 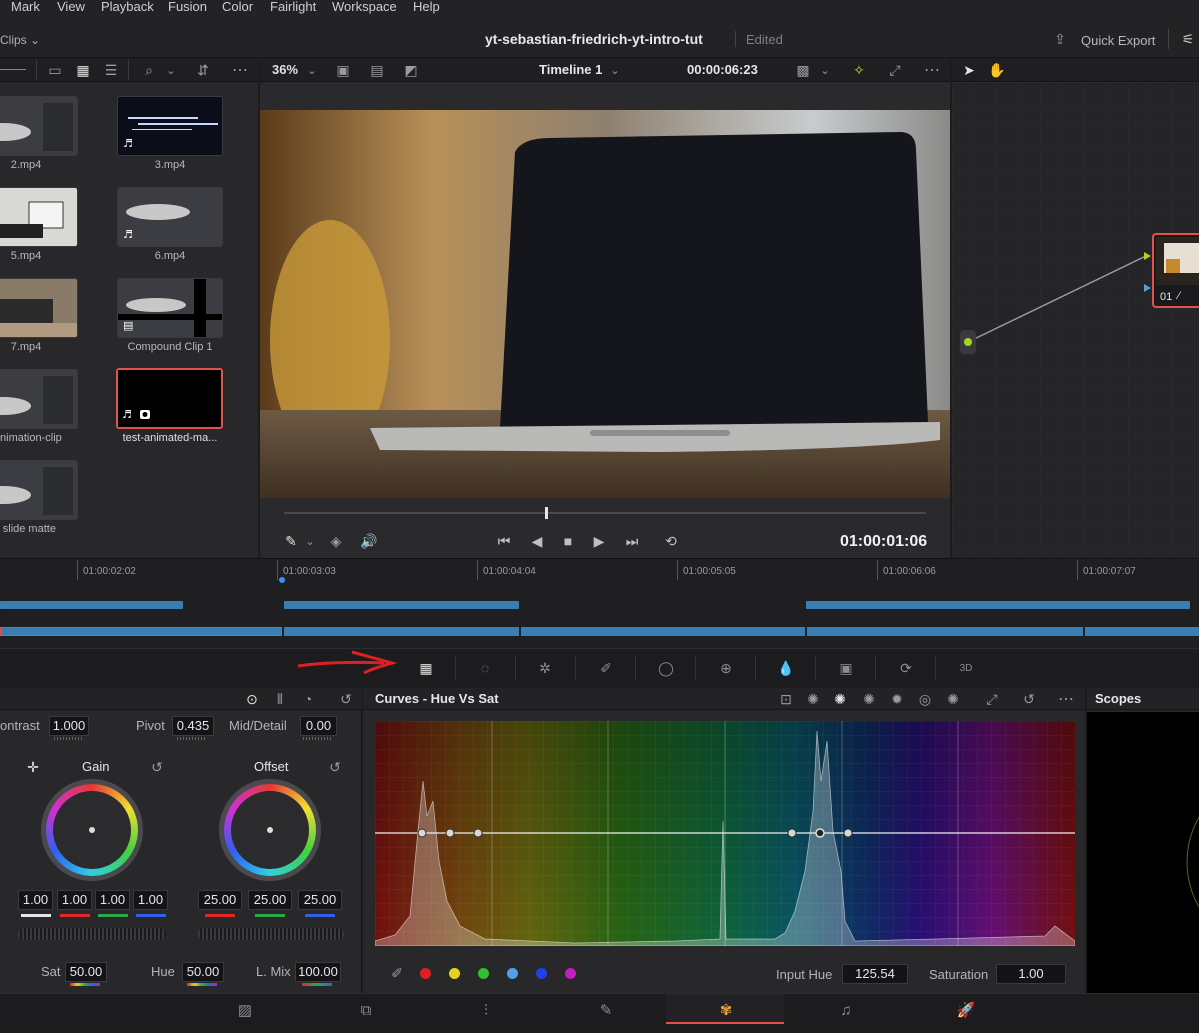 I want to click on sat-vs-lum-icon: ✺, so click(x=953, y=699).